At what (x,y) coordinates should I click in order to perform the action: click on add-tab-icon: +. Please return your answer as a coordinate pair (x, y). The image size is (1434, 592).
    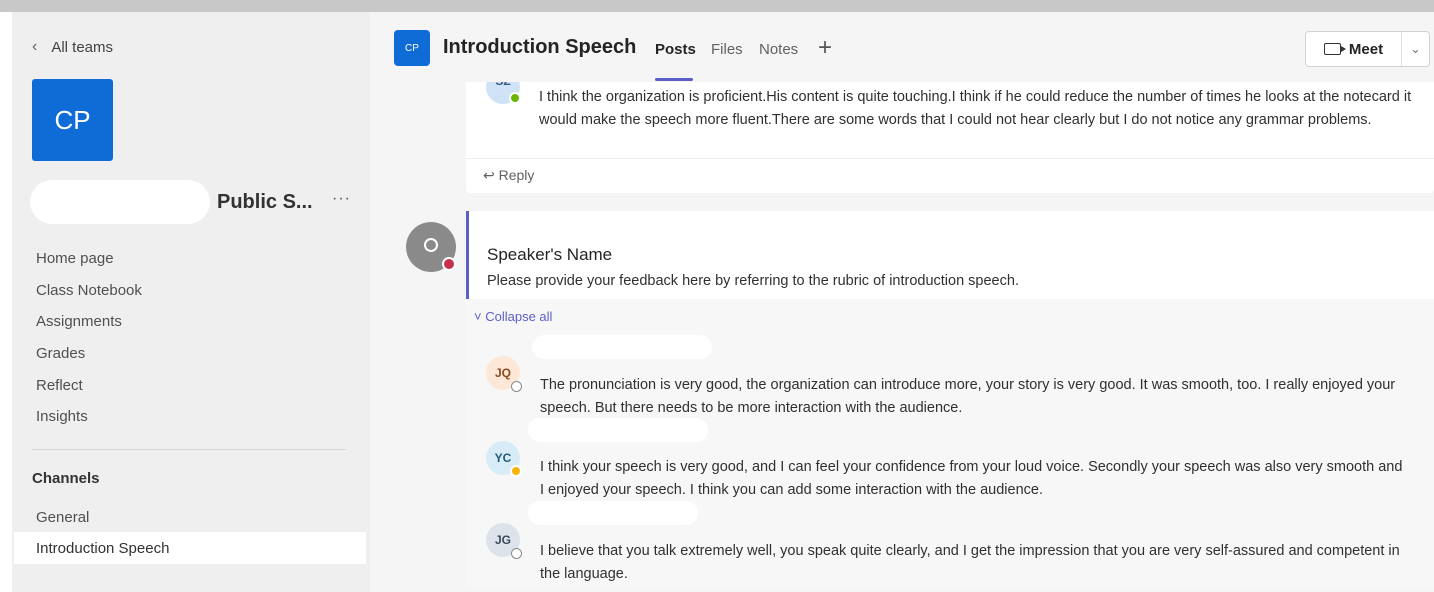
    Looking at the image, I should click on (825, 48).